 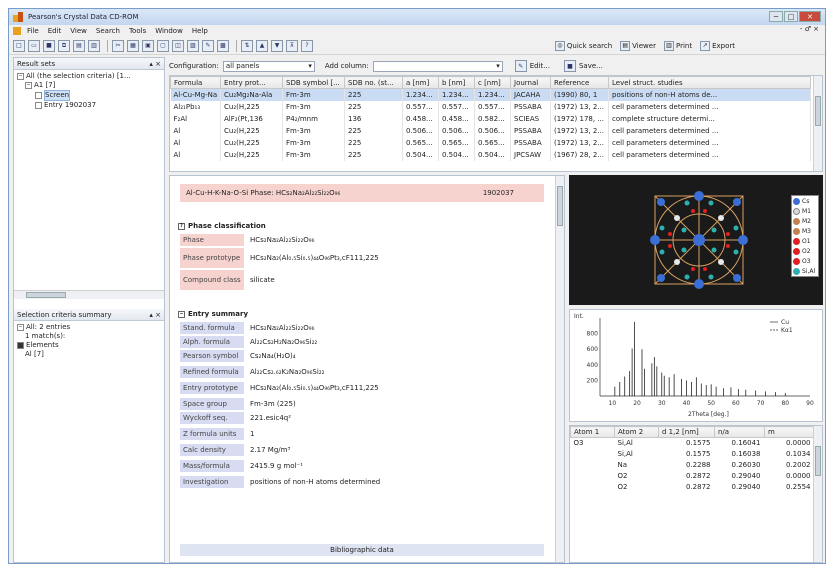 What do you see at coordinates (693, 487) in the screenshot?
I see `table-row: O2 0.2872 0.29040 0.2554` at bounding box center [693, 487].